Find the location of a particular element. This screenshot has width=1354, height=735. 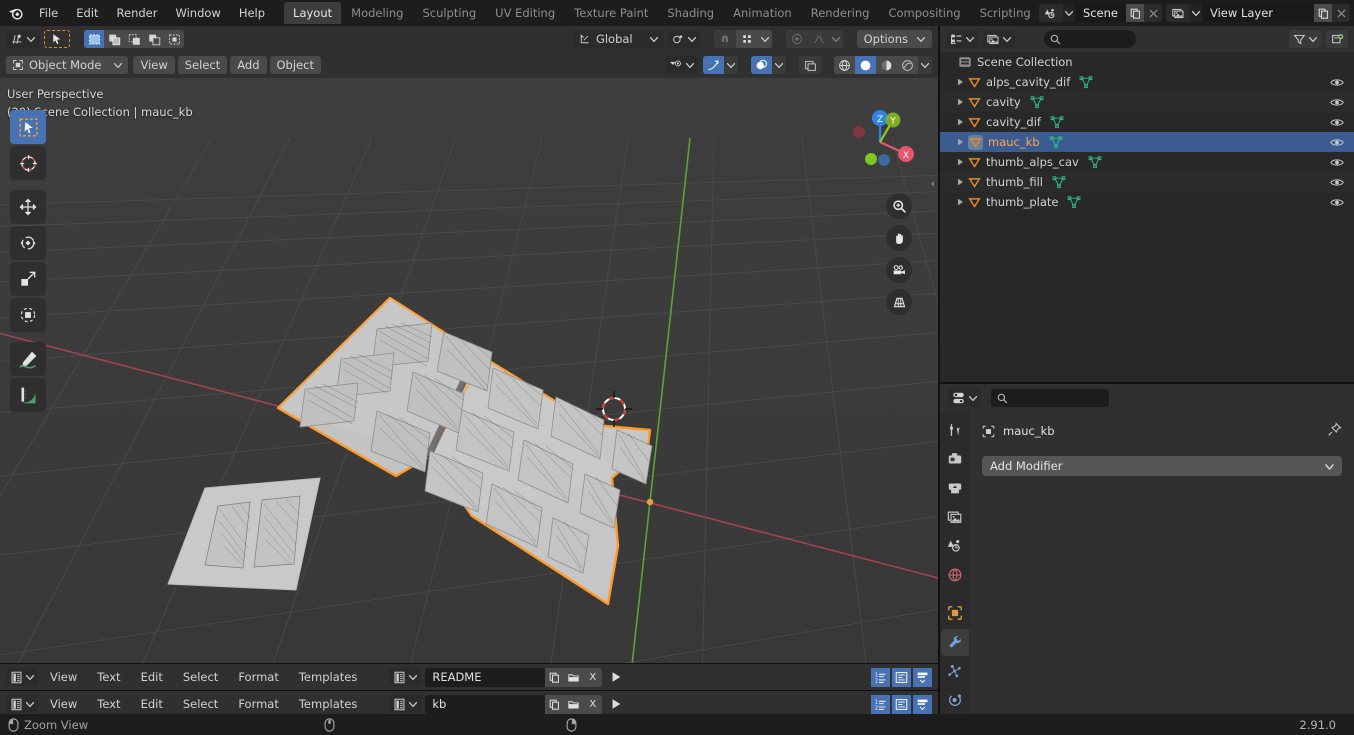

outliner-display-mode-icon is located at coordinates (962, 39).